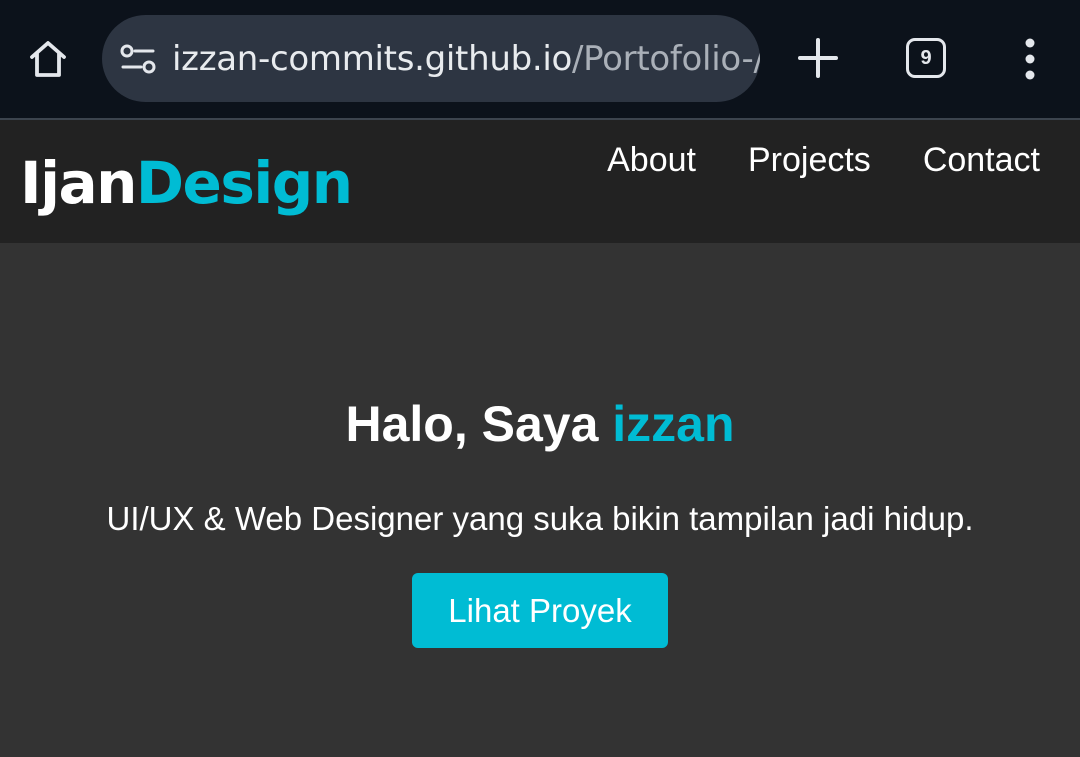 The height and width of the screenshot is (757, 1080). What do you see at coordinates (479, 424) in the screenshot?
I see `hero-title-prefix: Halo, Saya` at bounding box center [479, 424].